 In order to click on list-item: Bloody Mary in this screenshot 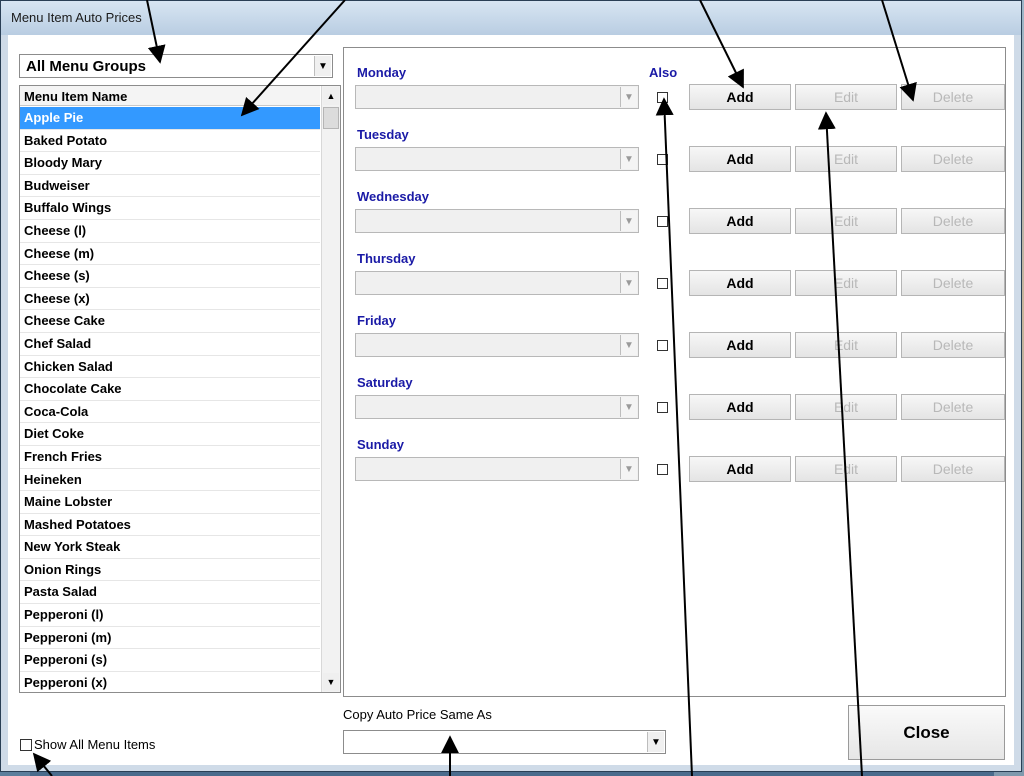, I will do `click(170, 163)`.